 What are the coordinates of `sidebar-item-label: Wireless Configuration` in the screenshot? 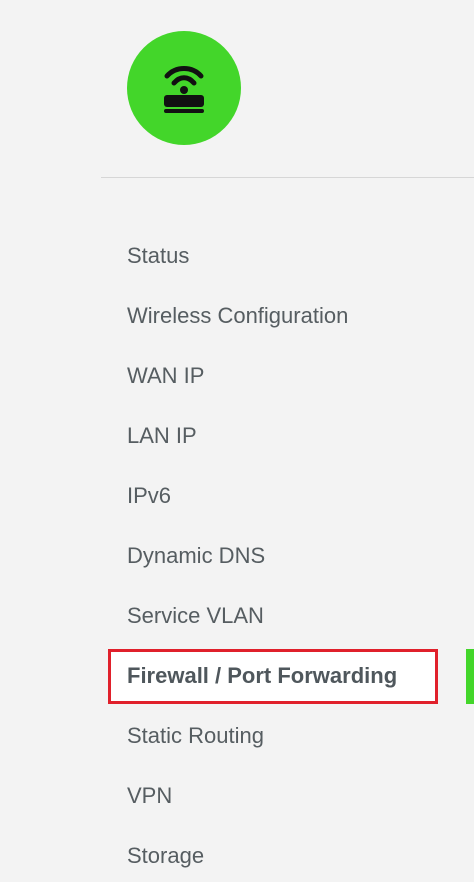 It's located at (238, 315).